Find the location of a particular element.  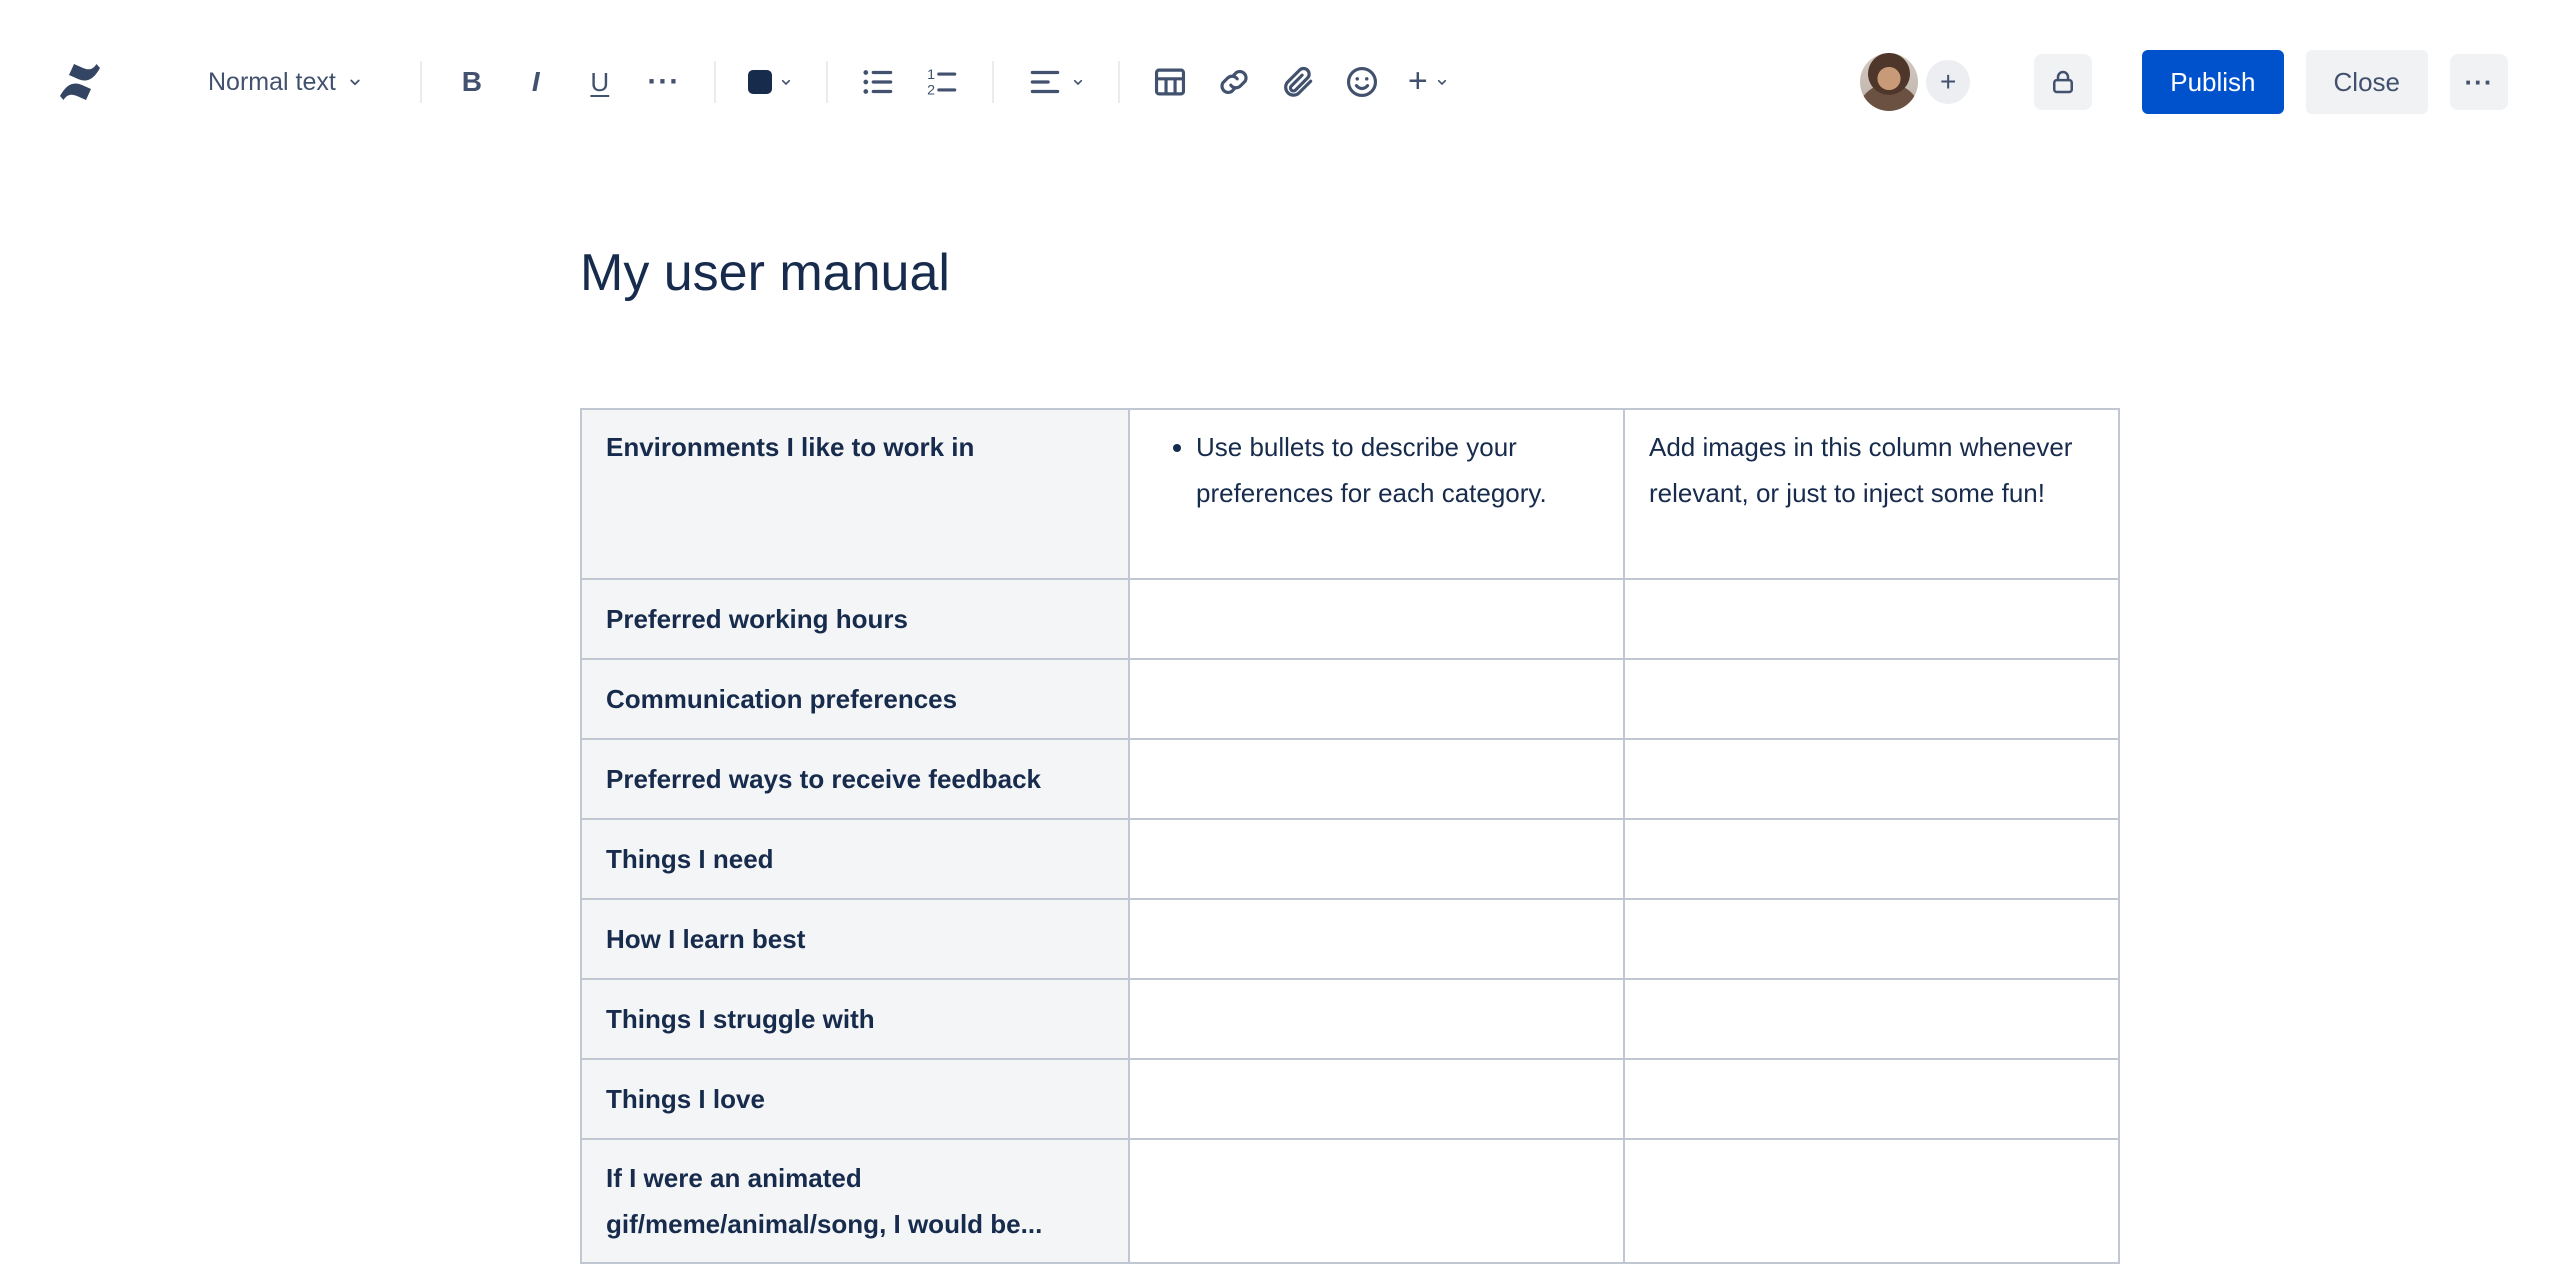

bold-button: B is located at coordinates (472, 82).